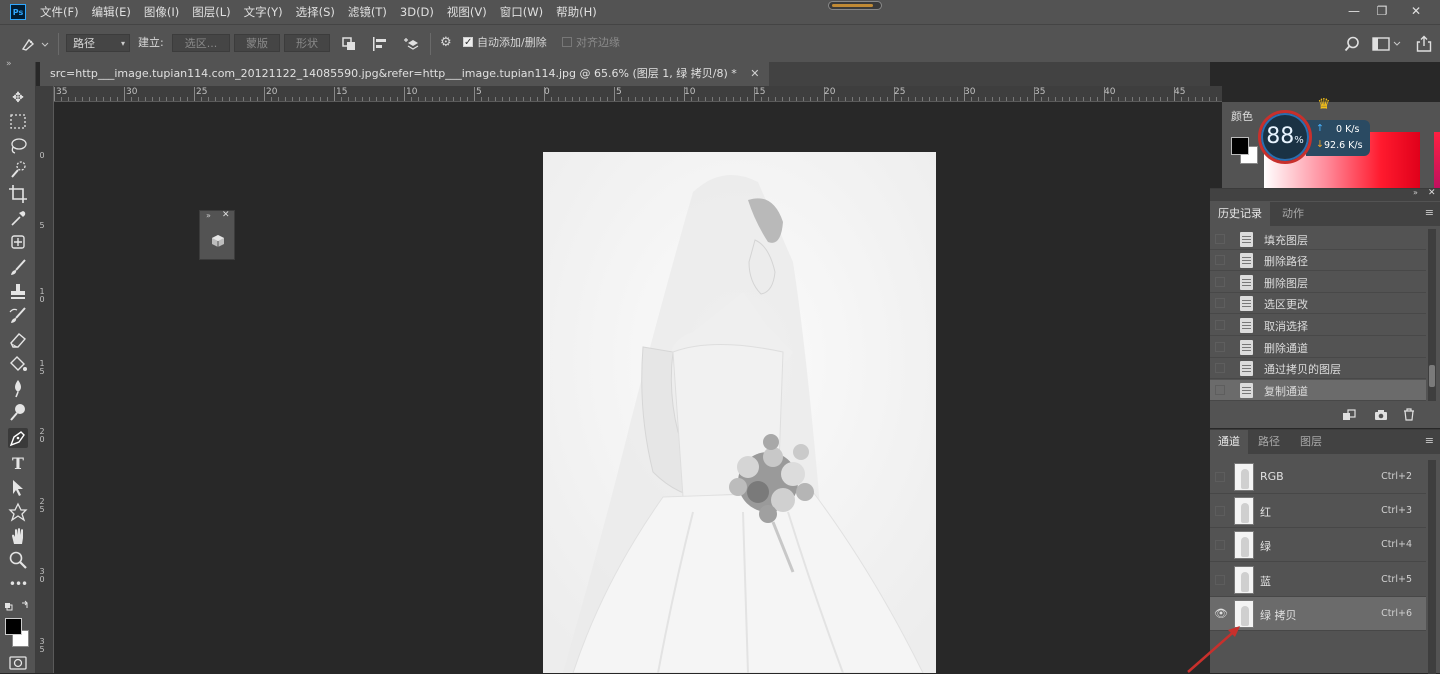 The height and width of the screenshot is (674, 1440). I want to click on history-item: 选区更改, so click(1318, 303).